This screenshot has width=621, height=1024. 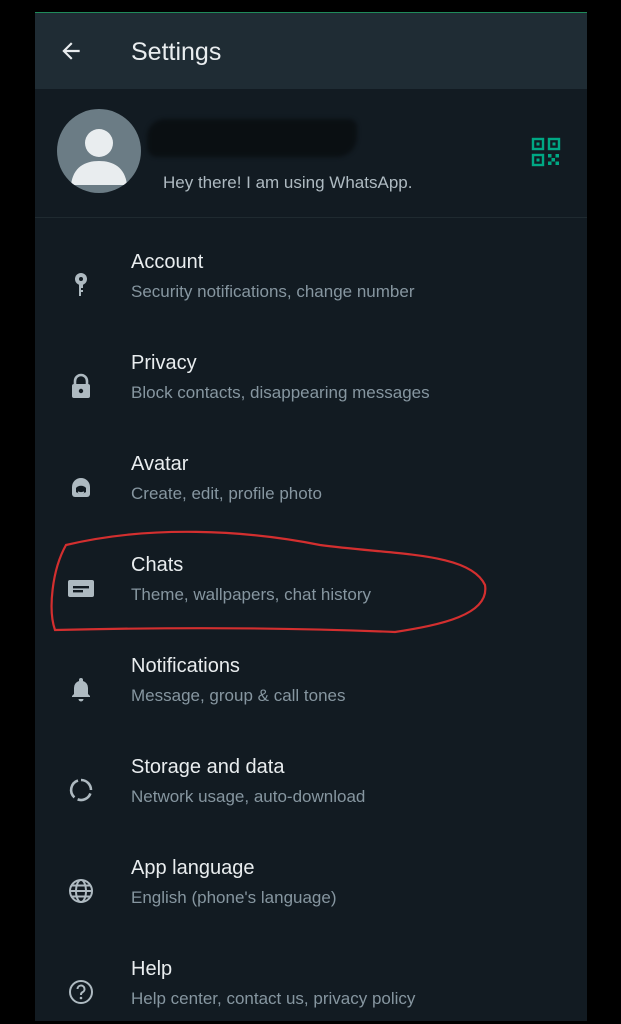 I want to click on back-button, so click(x=71, y=51).